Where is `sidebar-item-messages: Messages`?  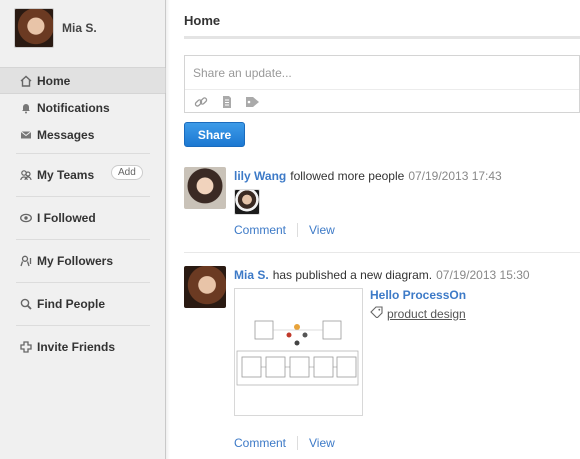 sidebar-item-messages: Messages is located at coordinates (83, 134).